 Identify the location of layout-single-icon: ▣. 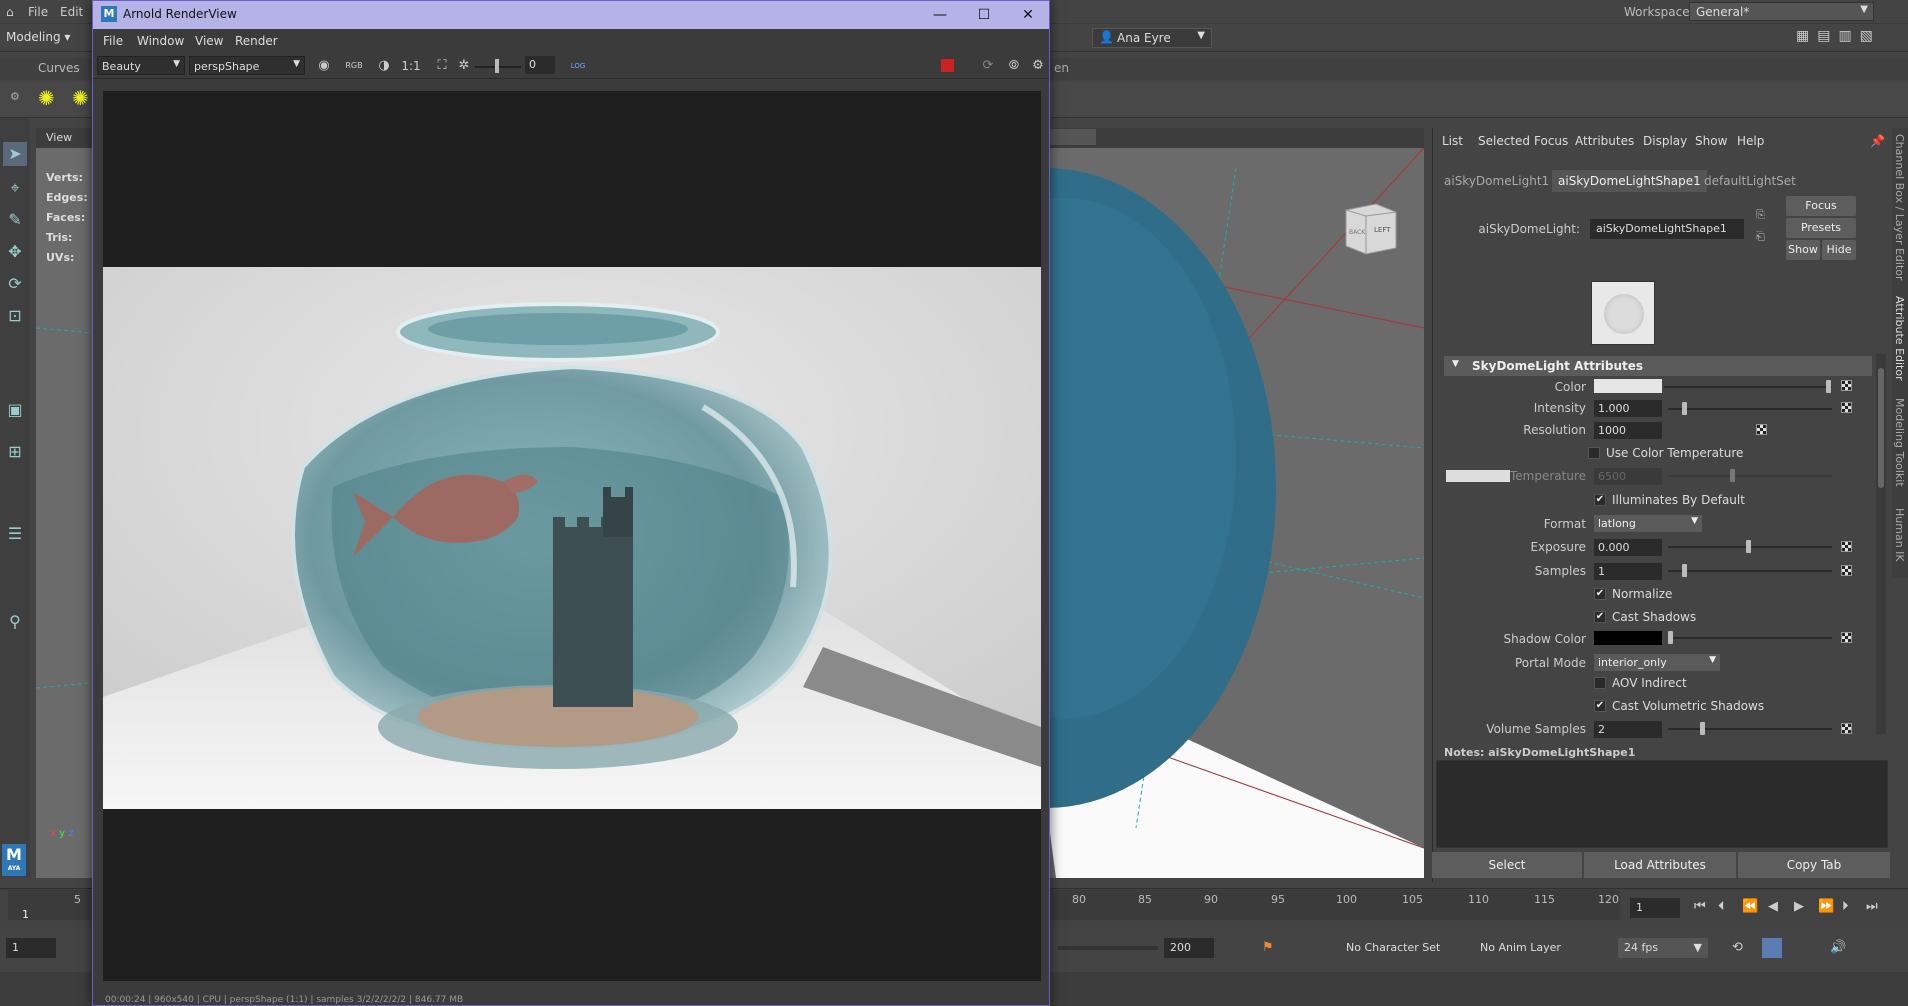
(15, 410).